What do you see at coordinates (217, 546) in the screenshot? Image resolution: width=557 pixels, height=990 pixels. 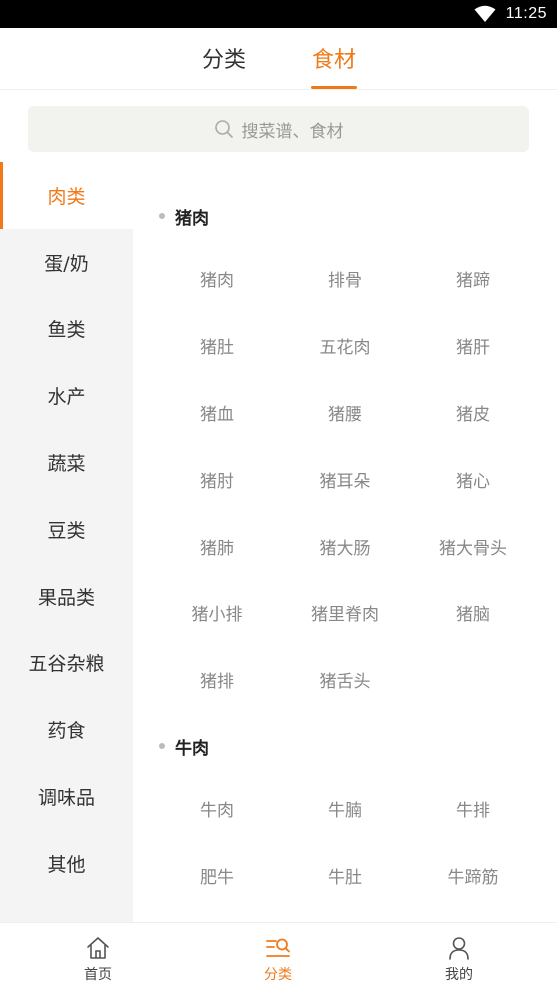 I see `ingredient-item: 猪肺` at bounding box center [217, 546].